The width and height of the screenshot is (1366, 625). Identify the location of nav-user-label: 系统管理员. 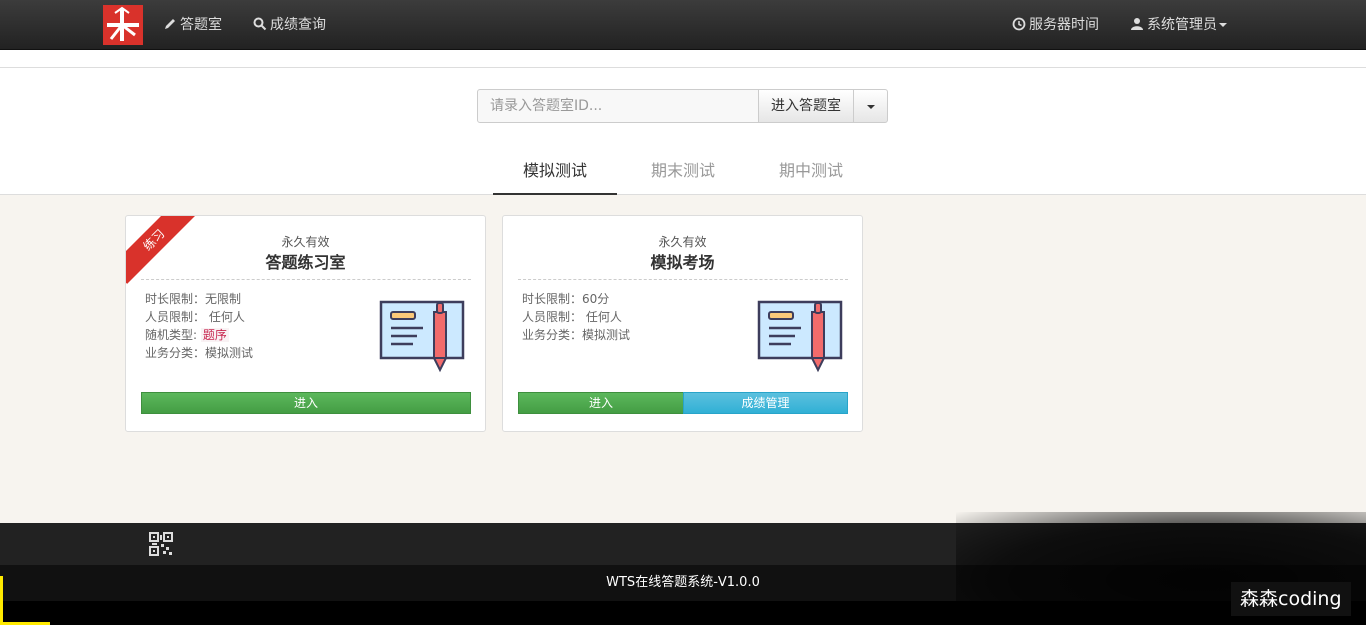
(1182, 25).